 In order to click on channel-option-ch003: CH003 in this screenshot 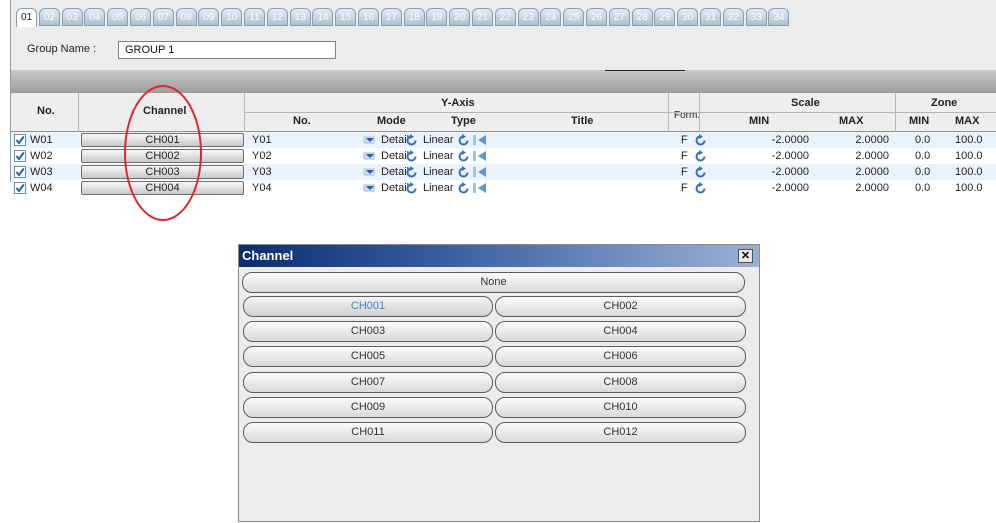, I will do `click(368, 332)`.